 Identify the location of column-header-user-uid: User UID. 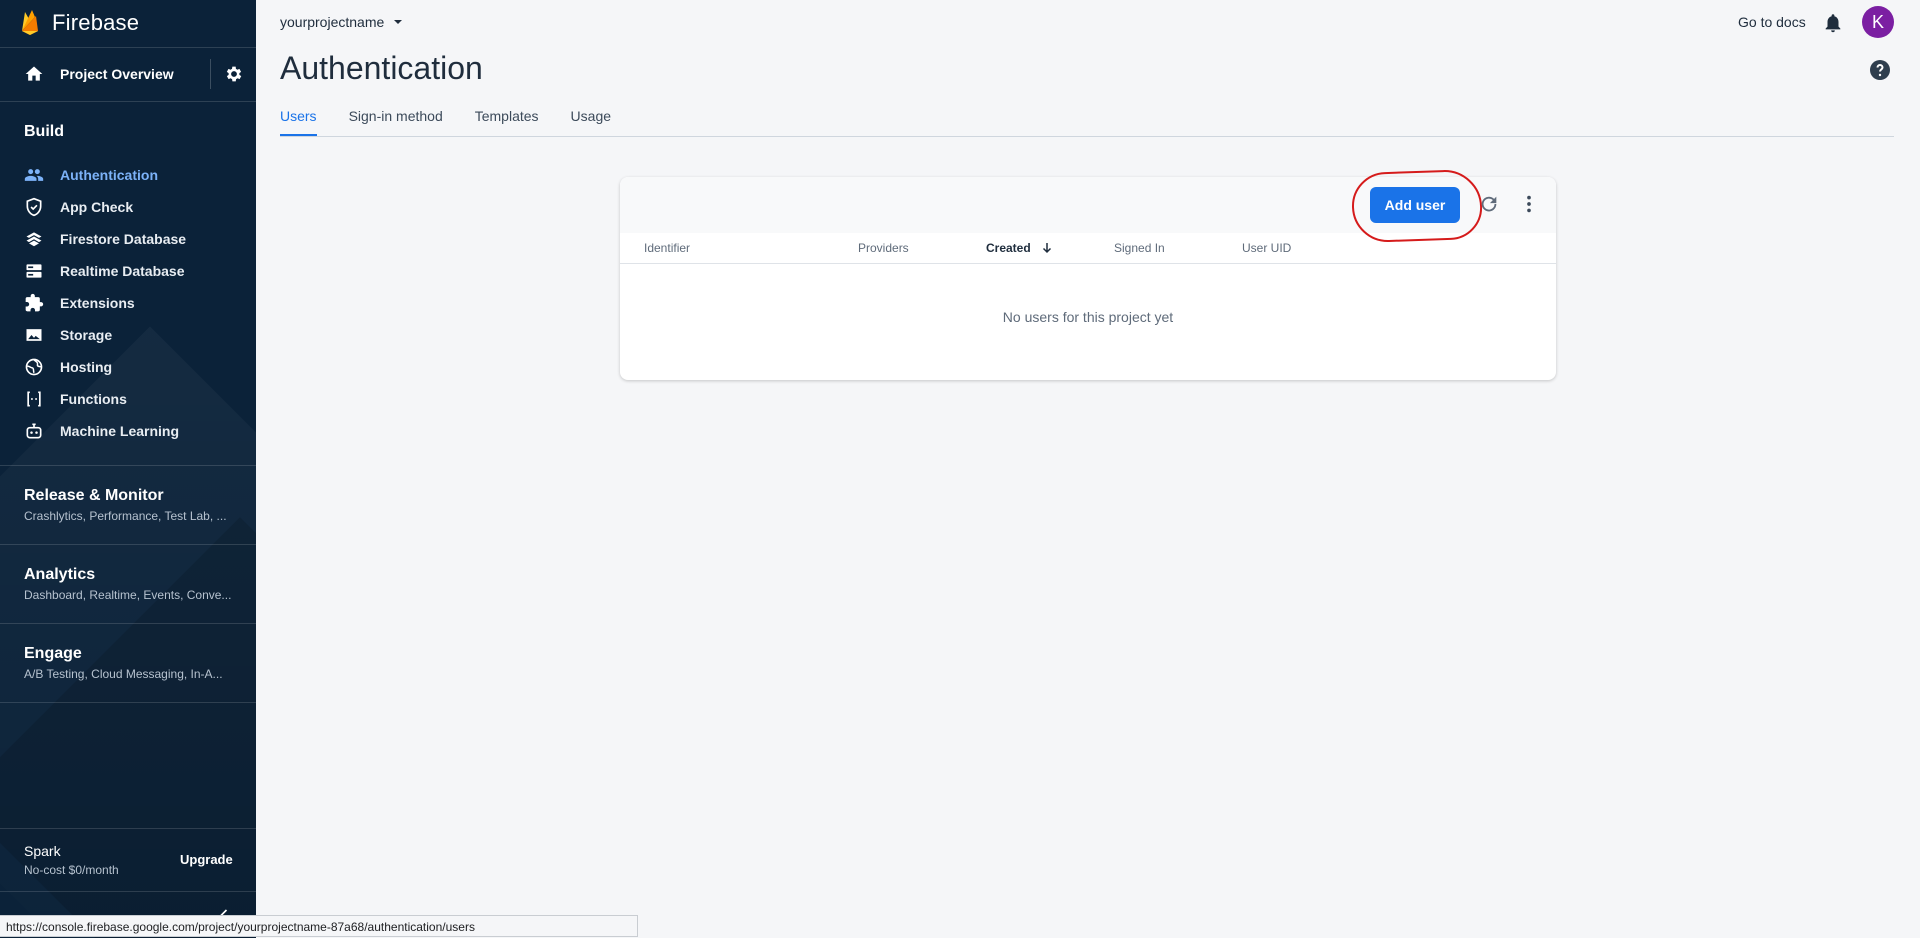
(1266, 248).